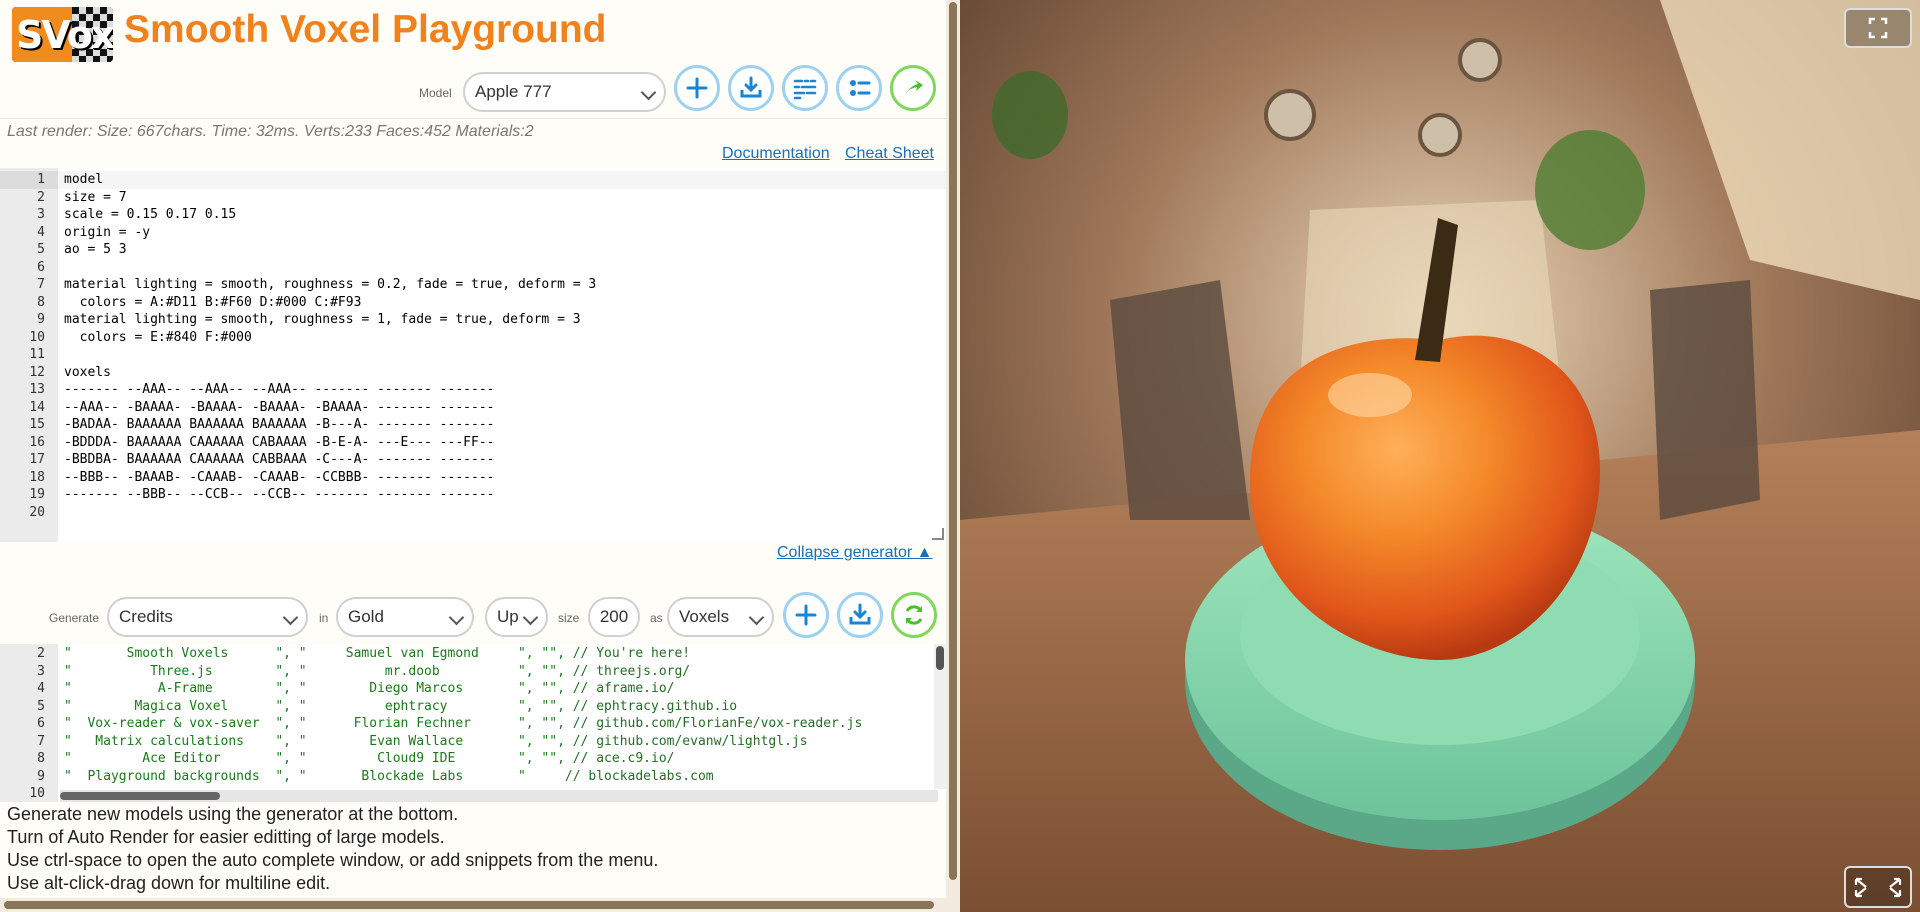 The image size is (1920, 912). What do you see at coordinates (914, 615) in the screenshot?
I see `regenerate-button` at bounding box center [914, 615].